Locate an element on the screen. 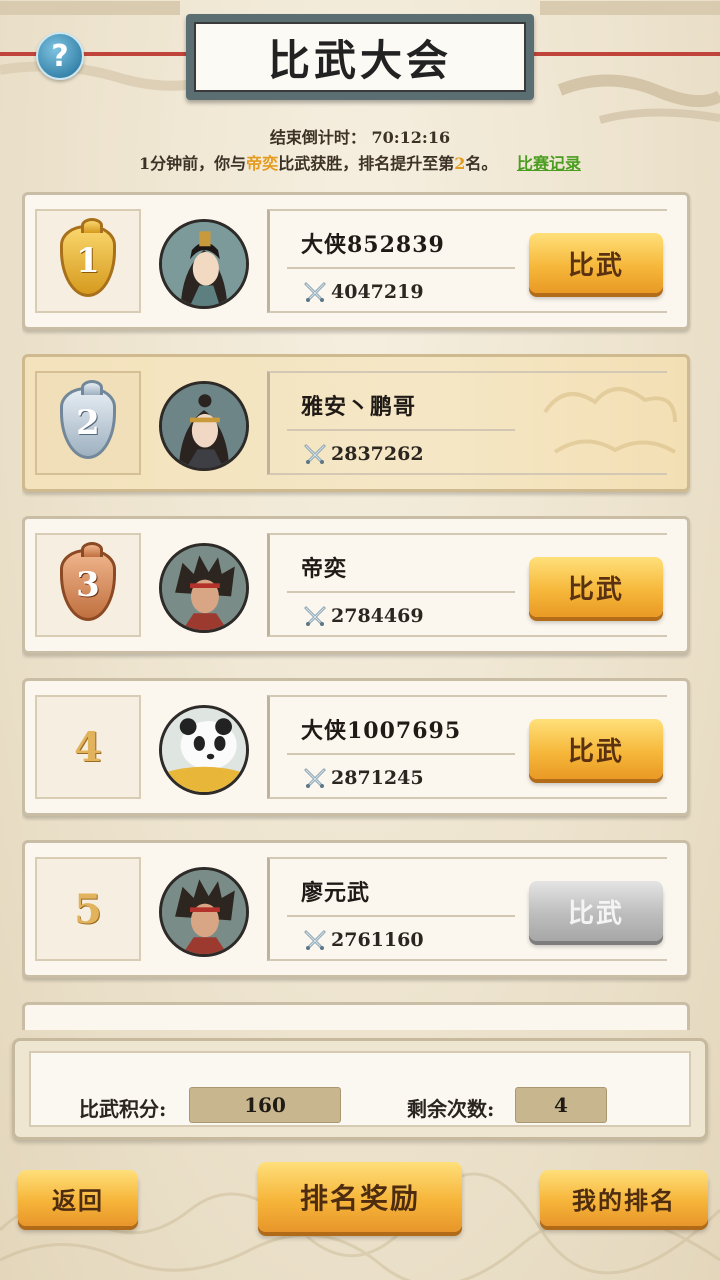 The image size is (720, 1280). rank-medal-gold: 1 is located at coordinates (88, 257).